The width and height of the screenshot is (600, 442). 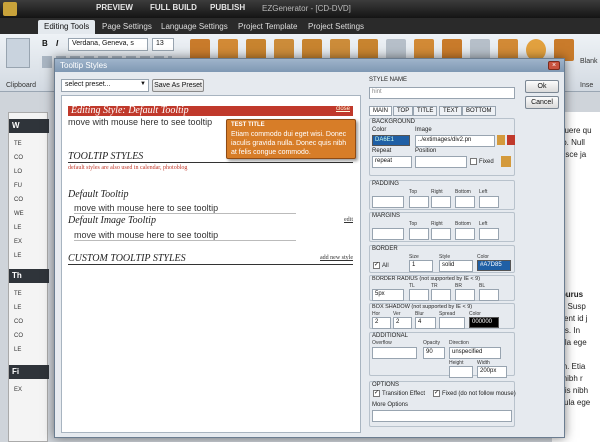 What do you see at coordinates (494, 265) in the screenshot?
I see `border-color-swatch: #A7D85` at bounding box center [494, 265].